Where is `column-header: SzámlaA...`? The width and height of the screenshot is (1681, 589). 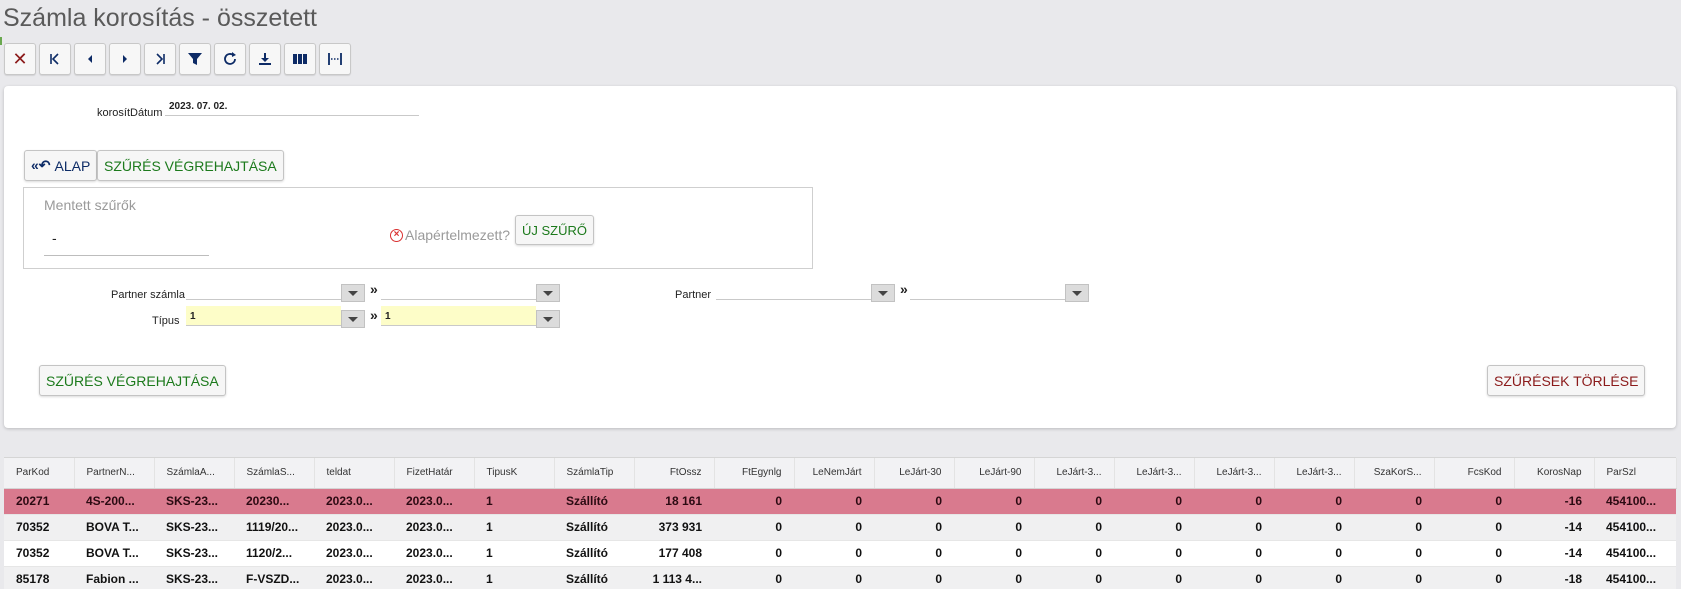 column-header: SzámlaA... is located at coordinates (194, 473).